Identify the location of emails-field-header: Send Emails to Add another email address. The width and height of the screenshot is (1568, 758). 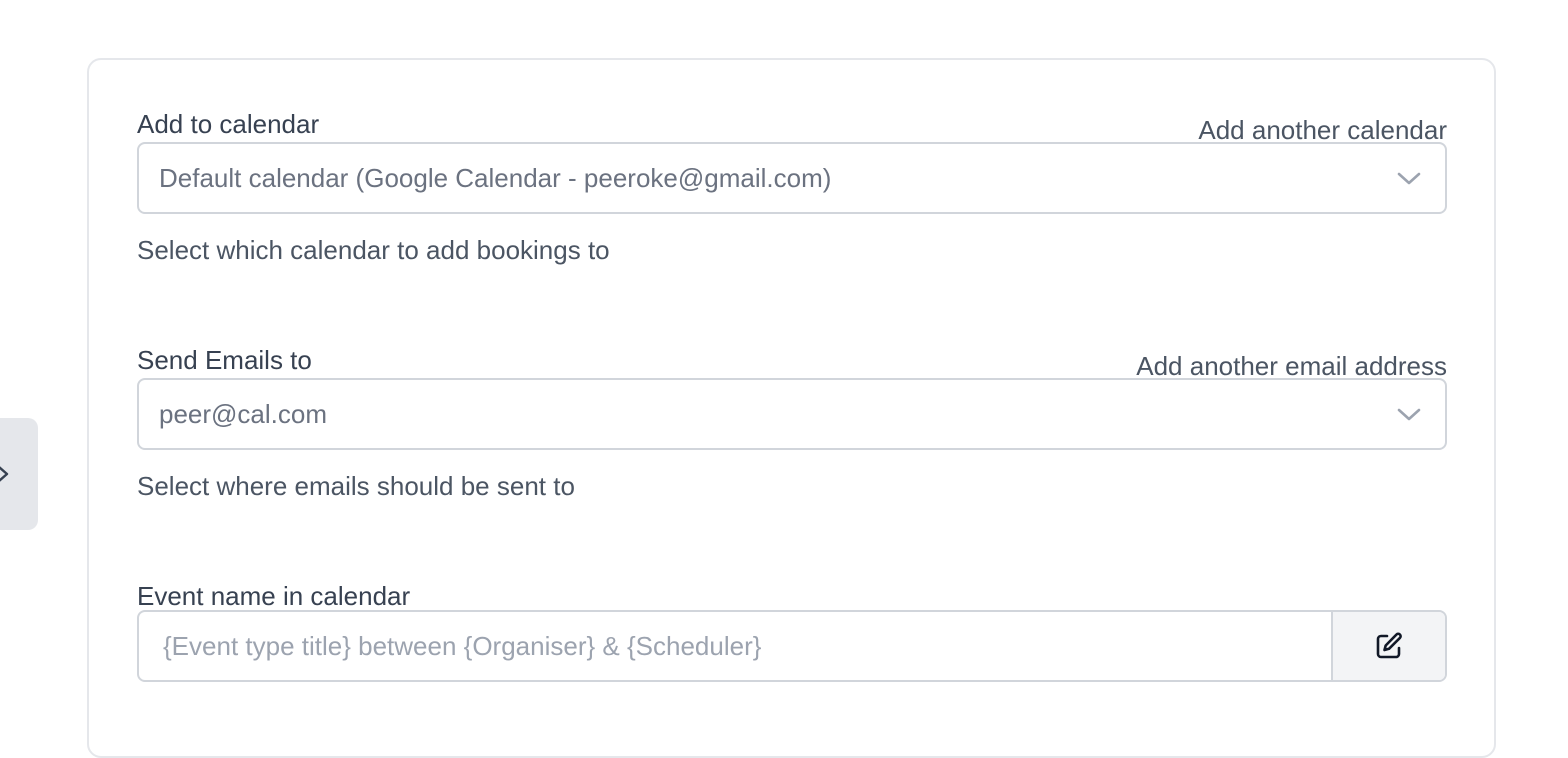
(792, 362).